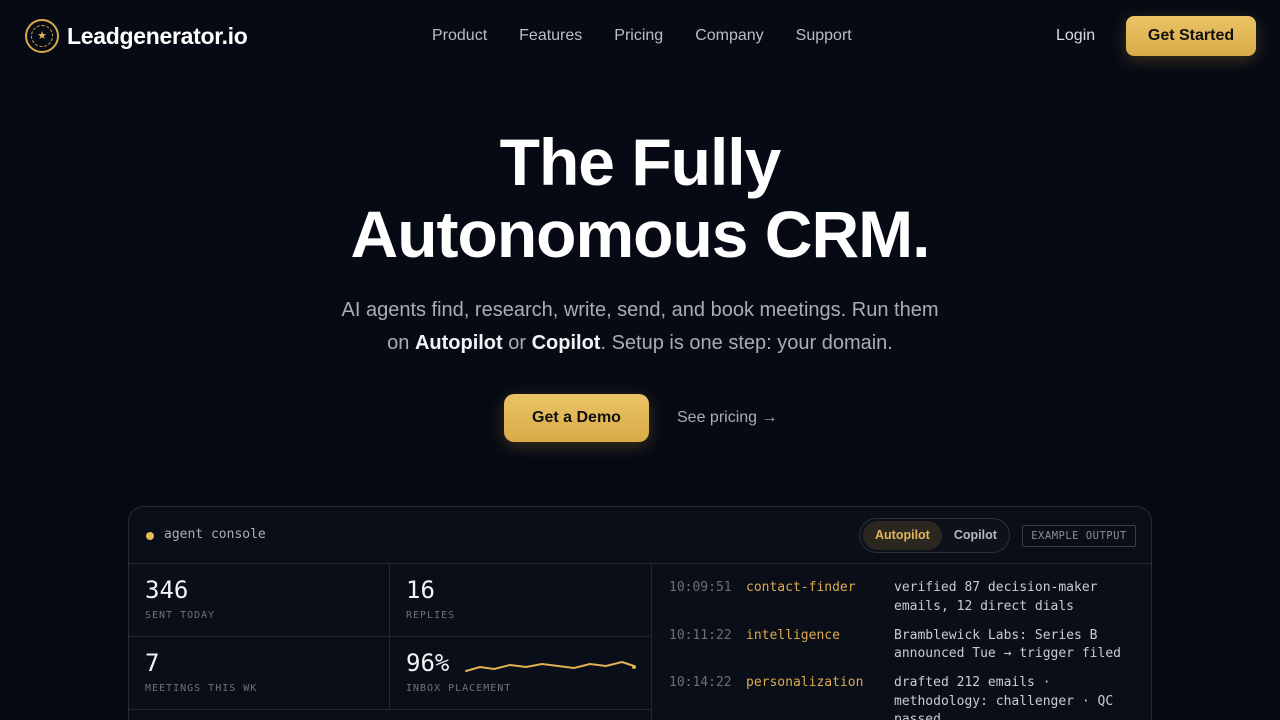 The width and height of the screenshot is (1280, 720). What do you see at coordinates (1075, 36) in the screenshot?
I see `login-link: Login` at bounding box center [1075, 36].